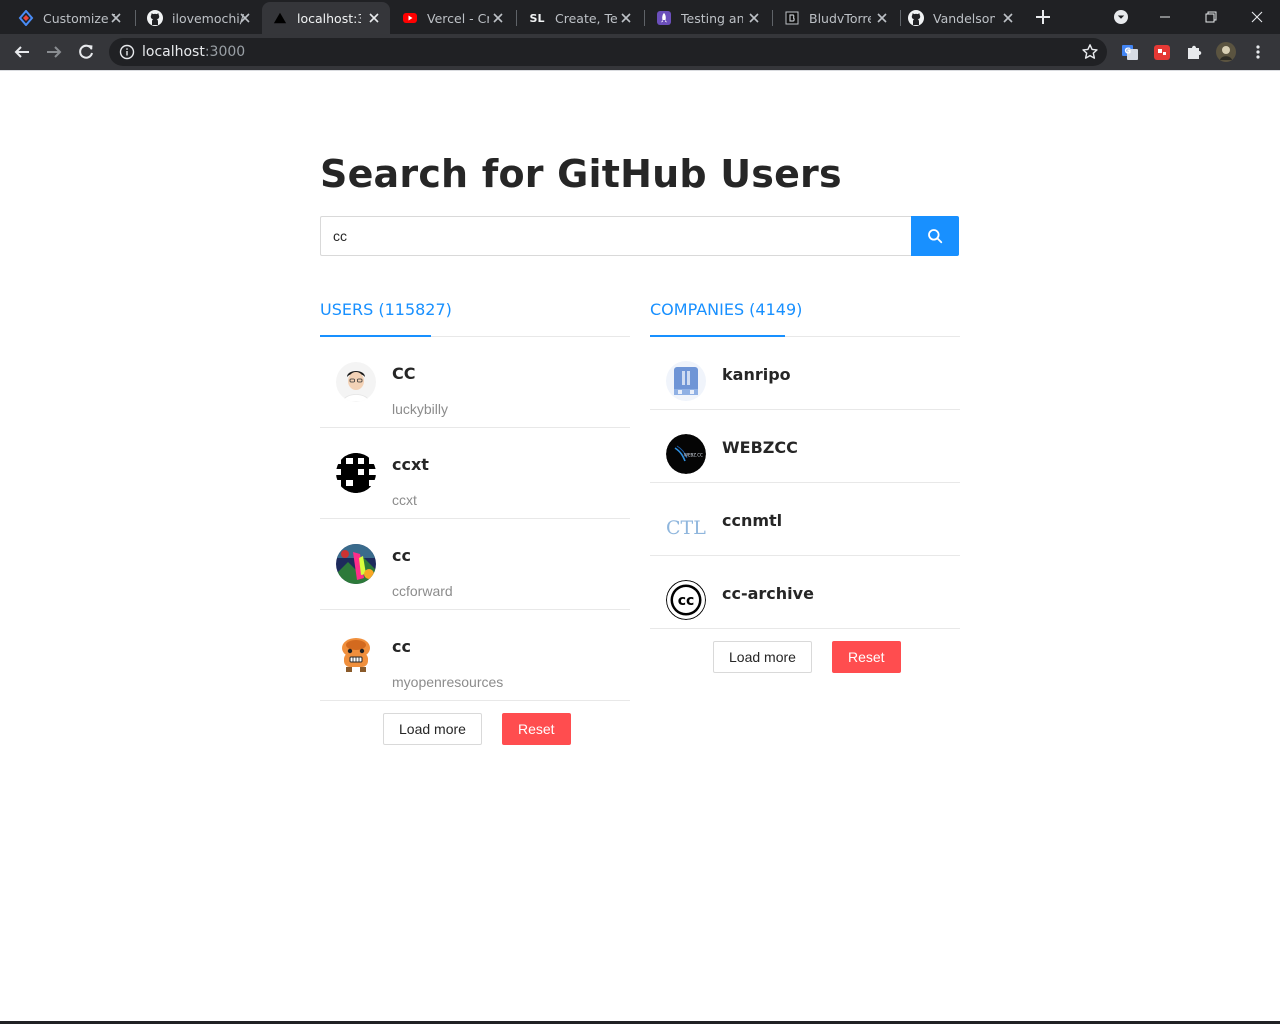 The image size is (1280, 1024). I want to click on list-item: cc ccforward, so click(475, 564).